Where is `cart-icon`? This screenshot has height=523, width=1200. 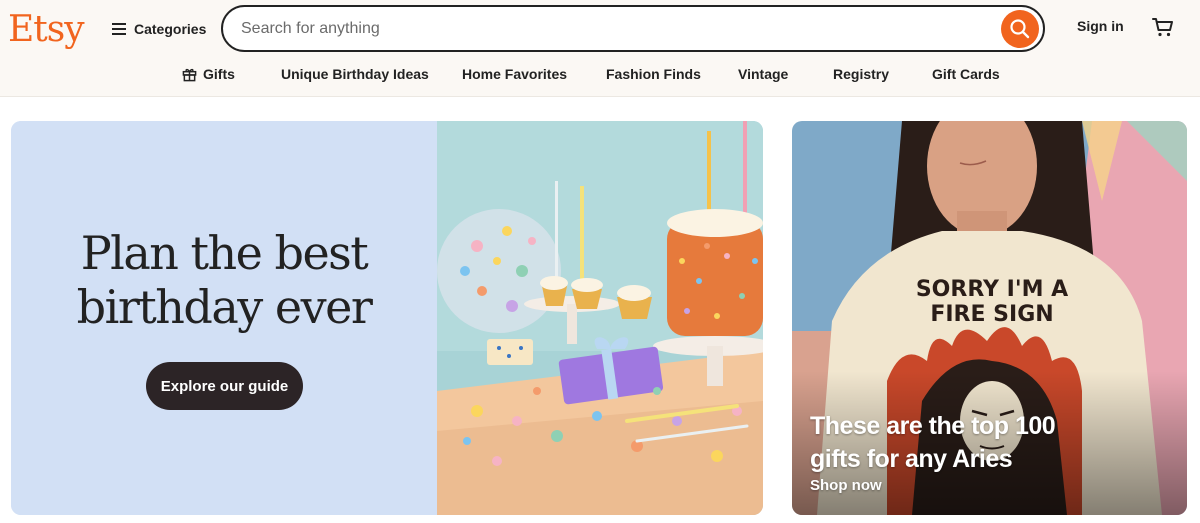
cart-icon is located at coordinates (1162, 27).